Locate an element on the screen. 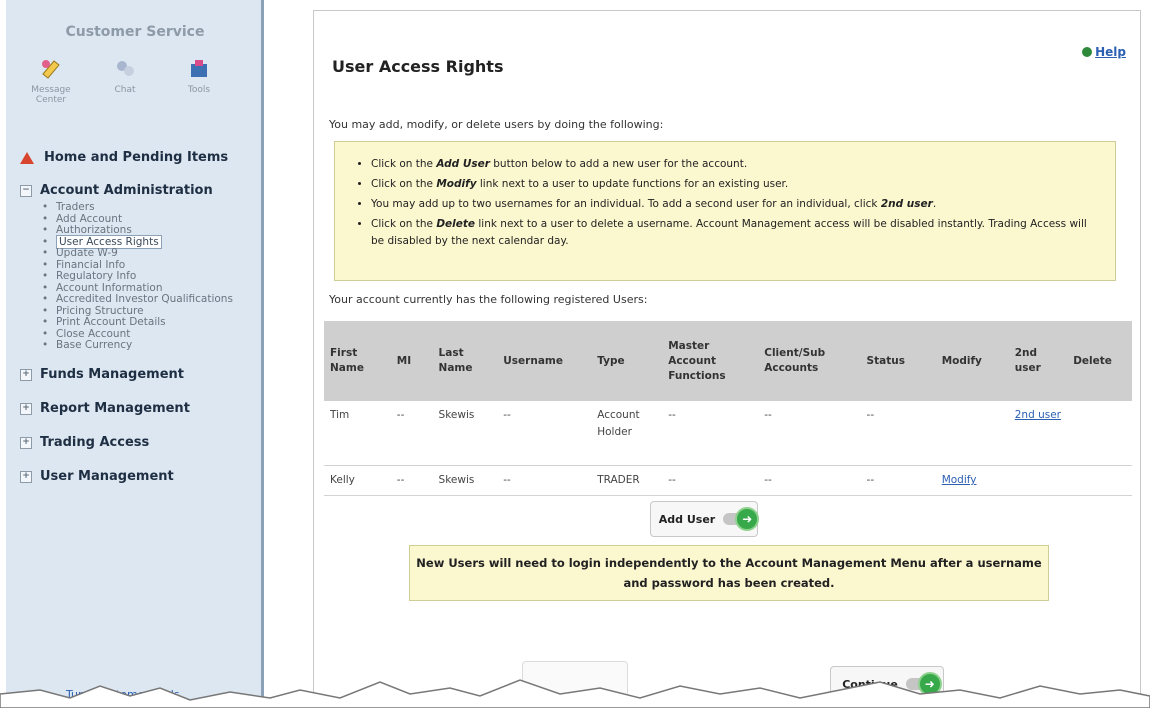 This screenshot has width=1150, height=708. page-title: User Access Rights is located at coordinates (418, 66).